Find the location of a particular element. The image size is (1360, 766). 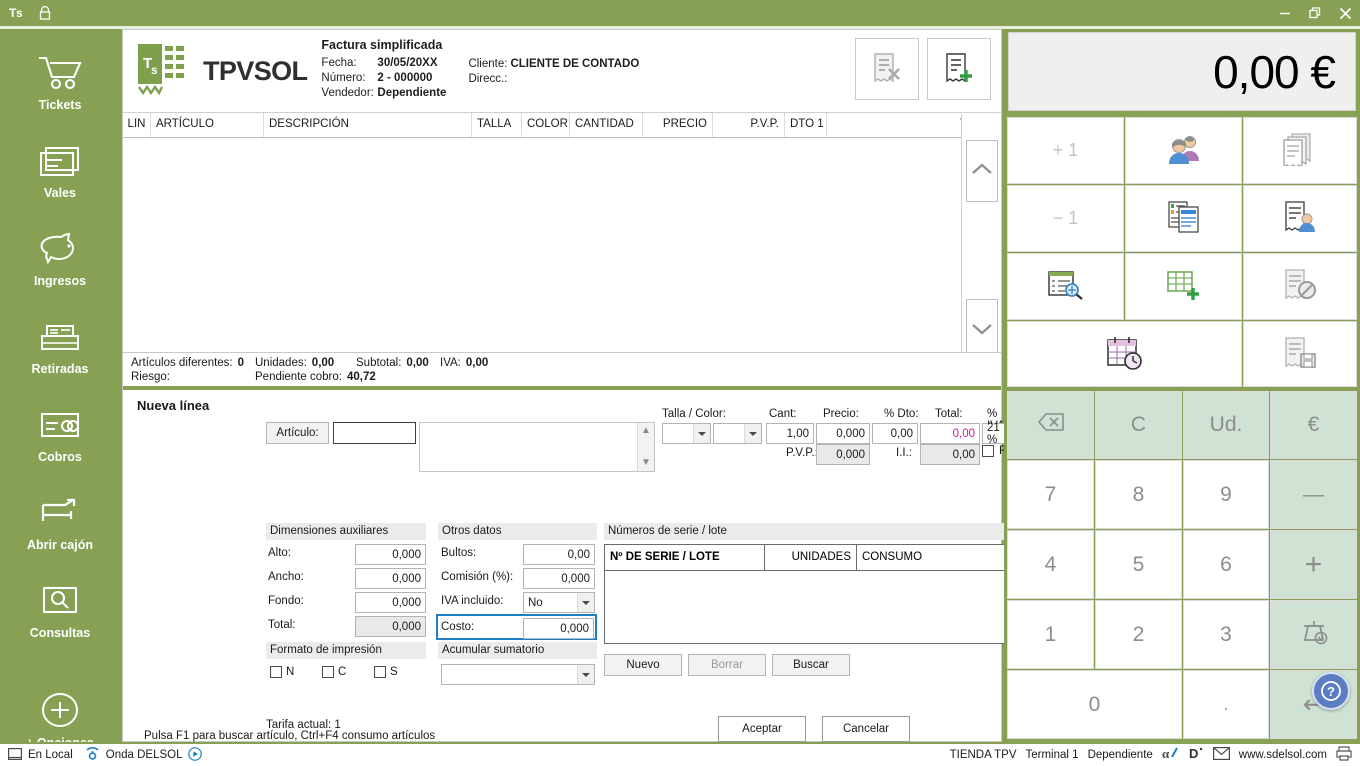

local-checkbox is located at coordinates (15, 755).